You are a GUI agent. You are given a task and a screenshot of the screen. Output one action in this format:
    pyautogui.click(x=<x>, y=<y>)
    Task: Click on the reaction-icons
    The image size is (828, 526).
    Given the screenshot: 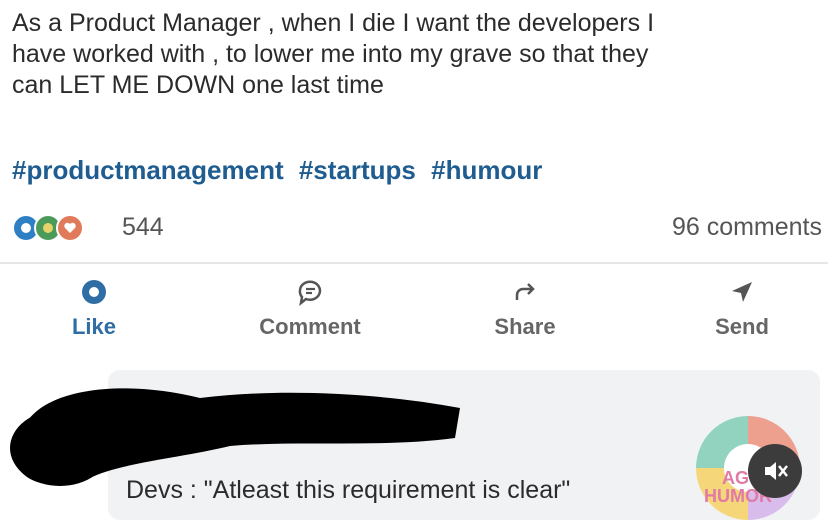 What is the action you would take?
    pyautogui.click(x=62, y=228)
    